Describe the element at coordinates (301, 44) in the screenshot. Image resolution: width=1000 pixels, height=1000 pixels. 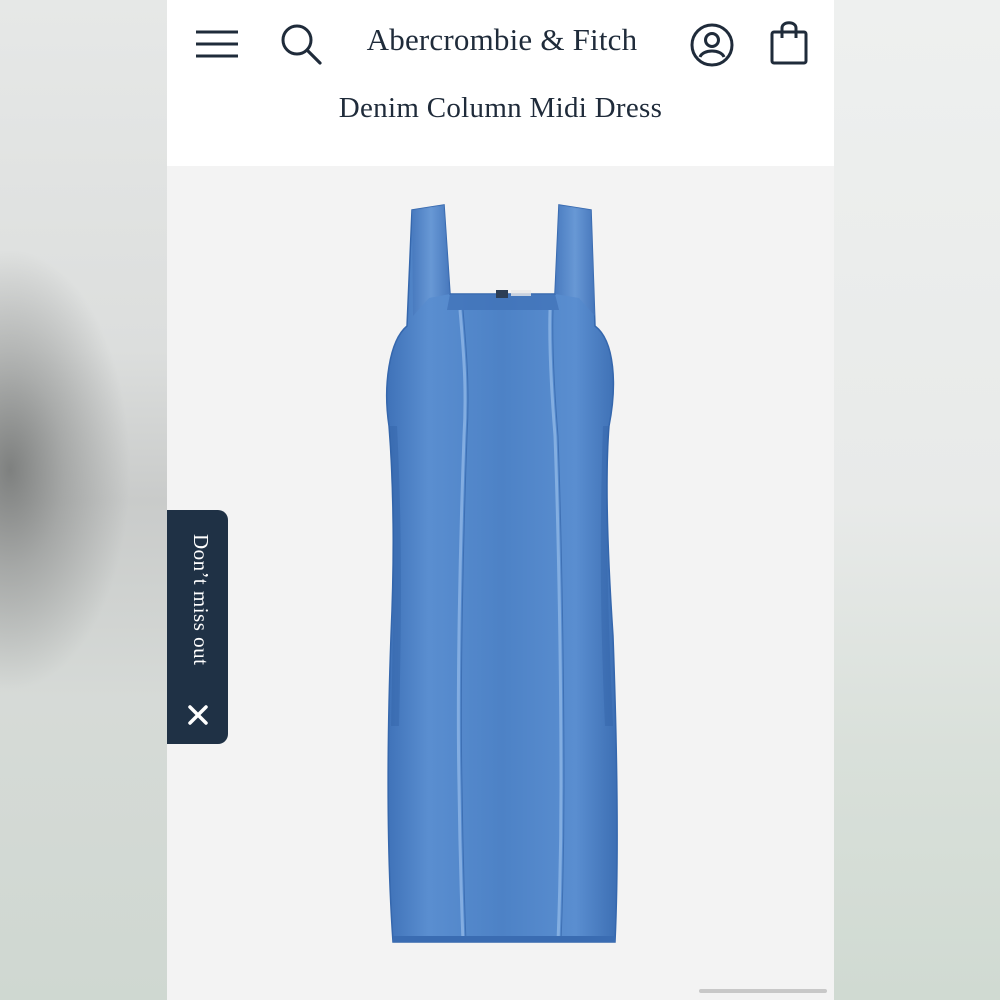
I see `search-icon` at that location.